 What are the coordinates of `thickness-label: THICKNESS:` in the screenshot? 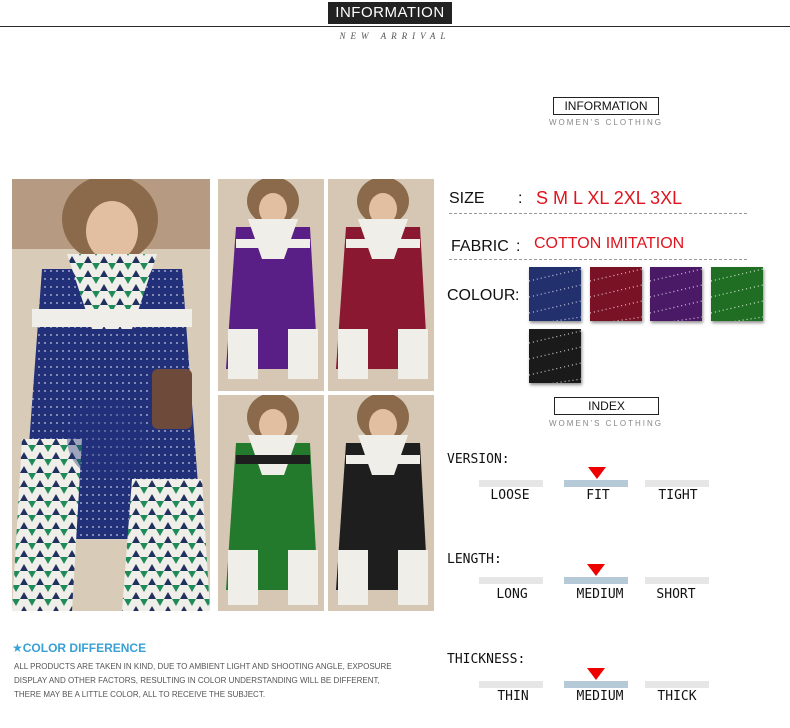 It's located at (486, 659).